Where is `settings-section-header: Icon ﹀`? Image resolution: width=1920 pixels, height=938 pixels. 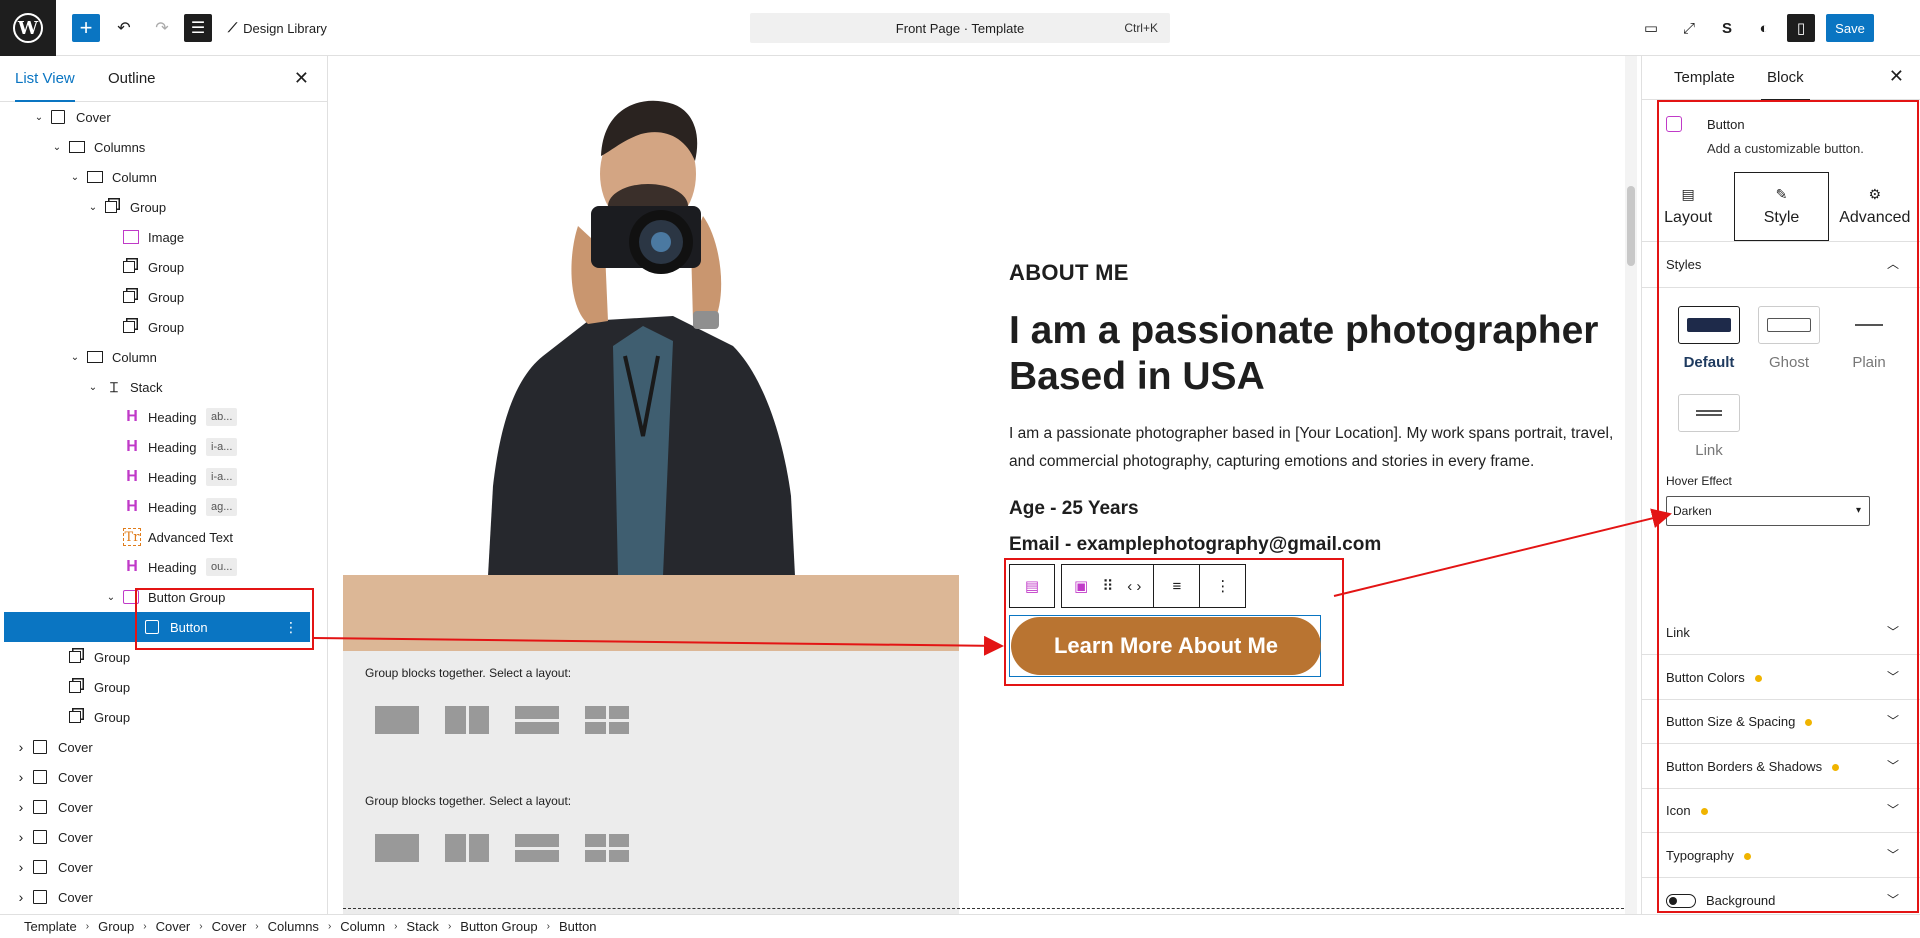 settings-section-header: Icon ﹀ is located at coordinates (1781, 811).